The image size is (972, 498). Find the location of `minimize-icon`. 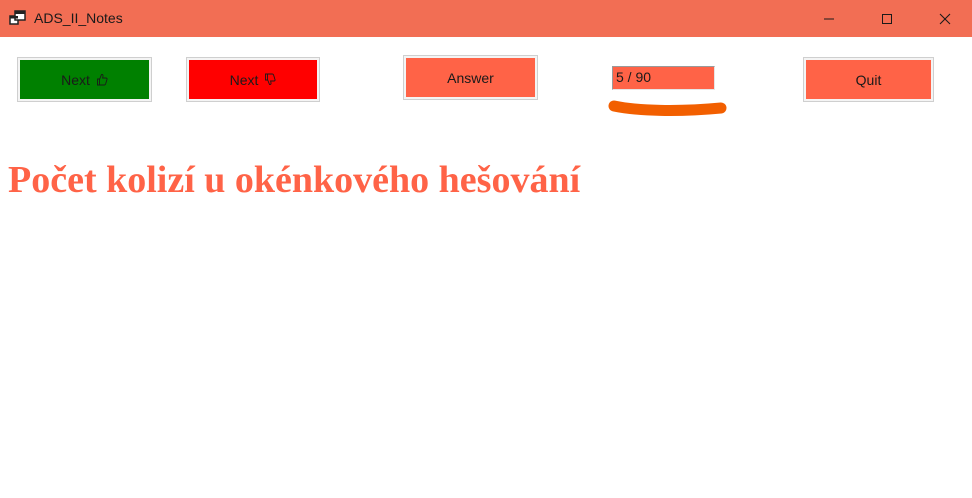

minimize-icon is located at coordinates (829, 18).